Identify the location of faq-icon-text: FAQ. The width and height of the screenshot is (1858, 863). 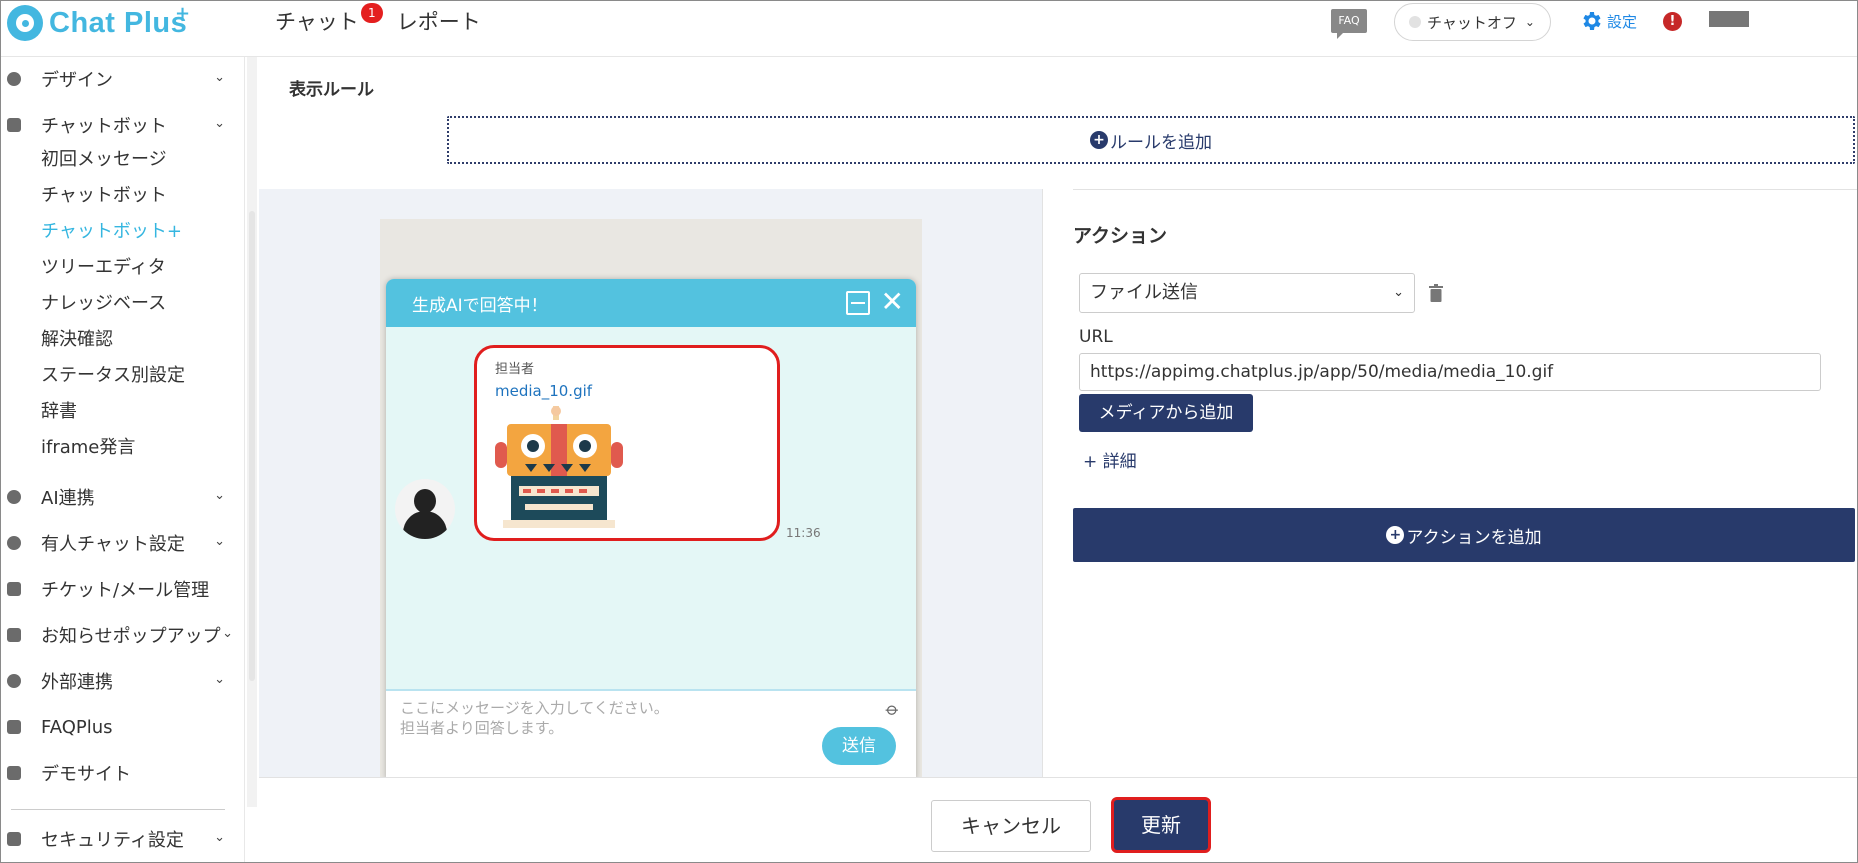
(1349, 20).